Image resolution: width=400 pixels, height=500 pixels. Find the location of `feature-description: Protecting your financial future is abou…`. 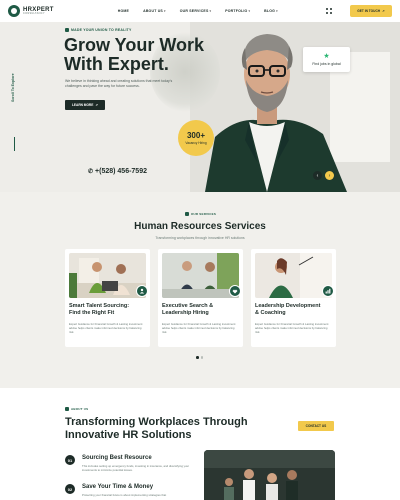

feature-description: Protecting your financial future is abou… is located at coordinates (124, 495).